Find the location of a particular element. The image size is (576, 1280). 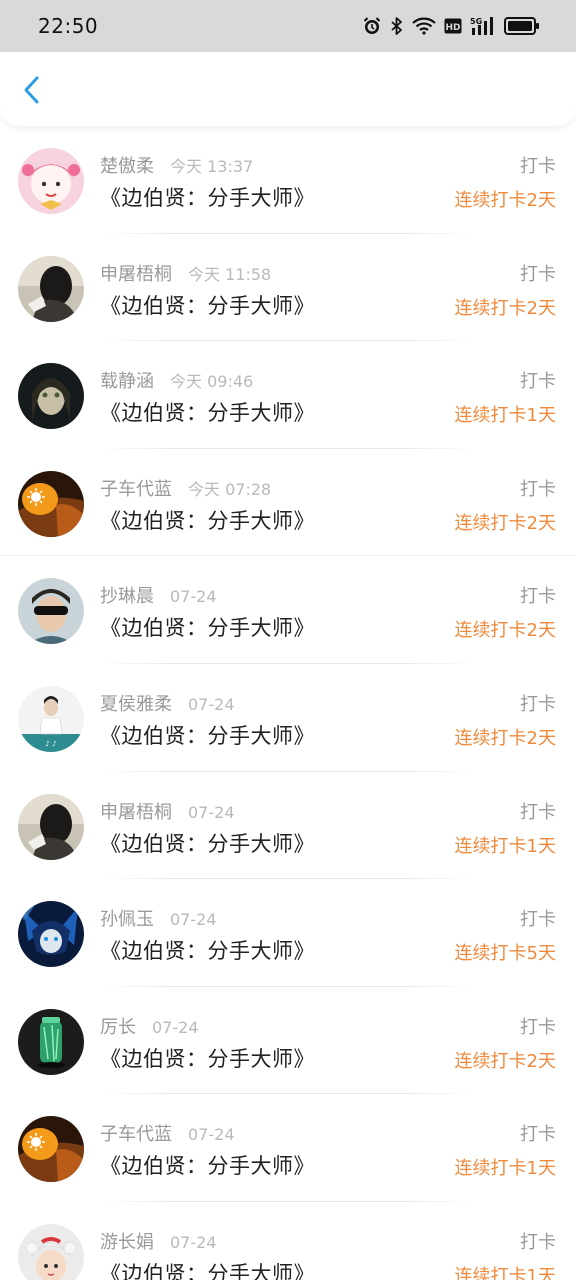

checkin-row: 楚傲柔 今天 13:37 《边伯贤：分手大师》 打卡连续打卡2天 is located at coordinates (288, 180).